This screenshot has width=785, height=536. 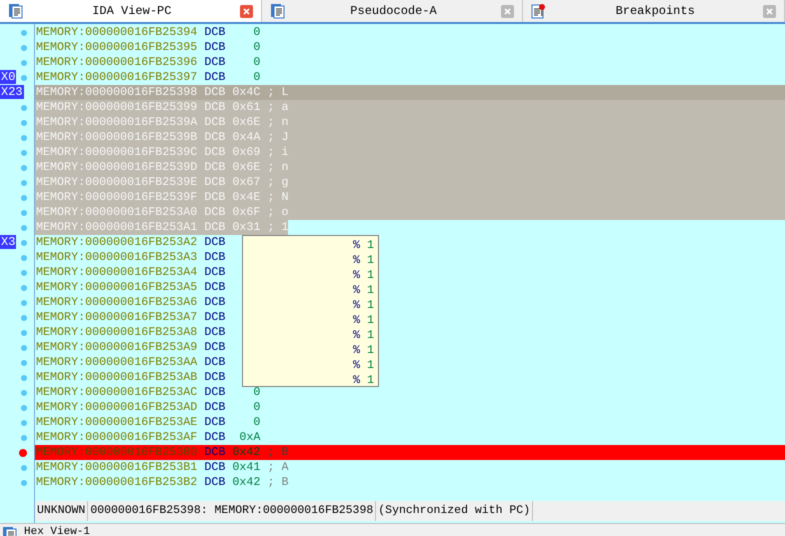 I want to click on status-text: (Synchronized with PC), so click(x=455, y=511).